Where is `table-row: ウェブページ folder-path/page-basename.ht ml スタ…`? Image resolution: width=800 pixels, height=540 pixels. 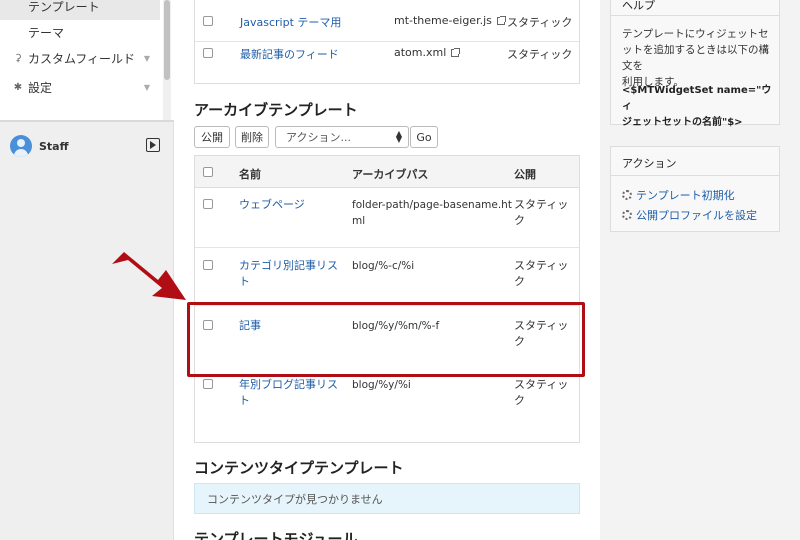 table-row: ウェブページ folder-path/page-basename.ht ml スタ… is located at coordinates (387, 218).